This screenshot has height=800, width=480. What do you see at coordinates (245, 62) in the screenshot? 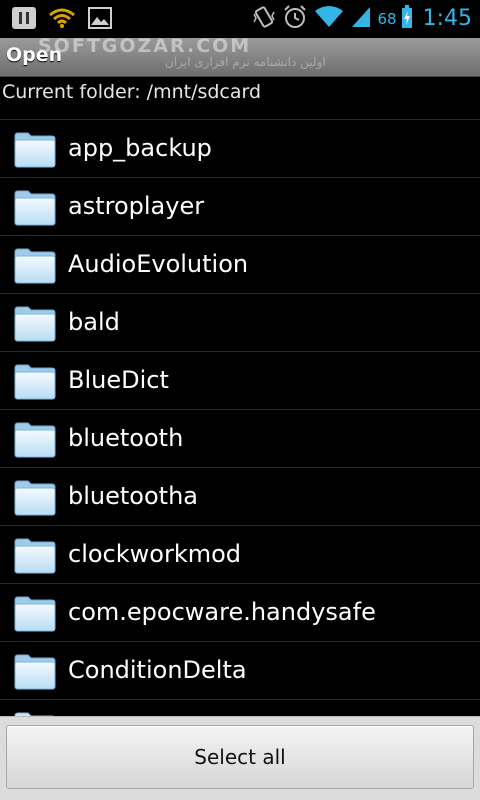
I see `watermark-subtitle: اولین دانشنامه نرم افزاری ایران` at bounding box center [245, 62].